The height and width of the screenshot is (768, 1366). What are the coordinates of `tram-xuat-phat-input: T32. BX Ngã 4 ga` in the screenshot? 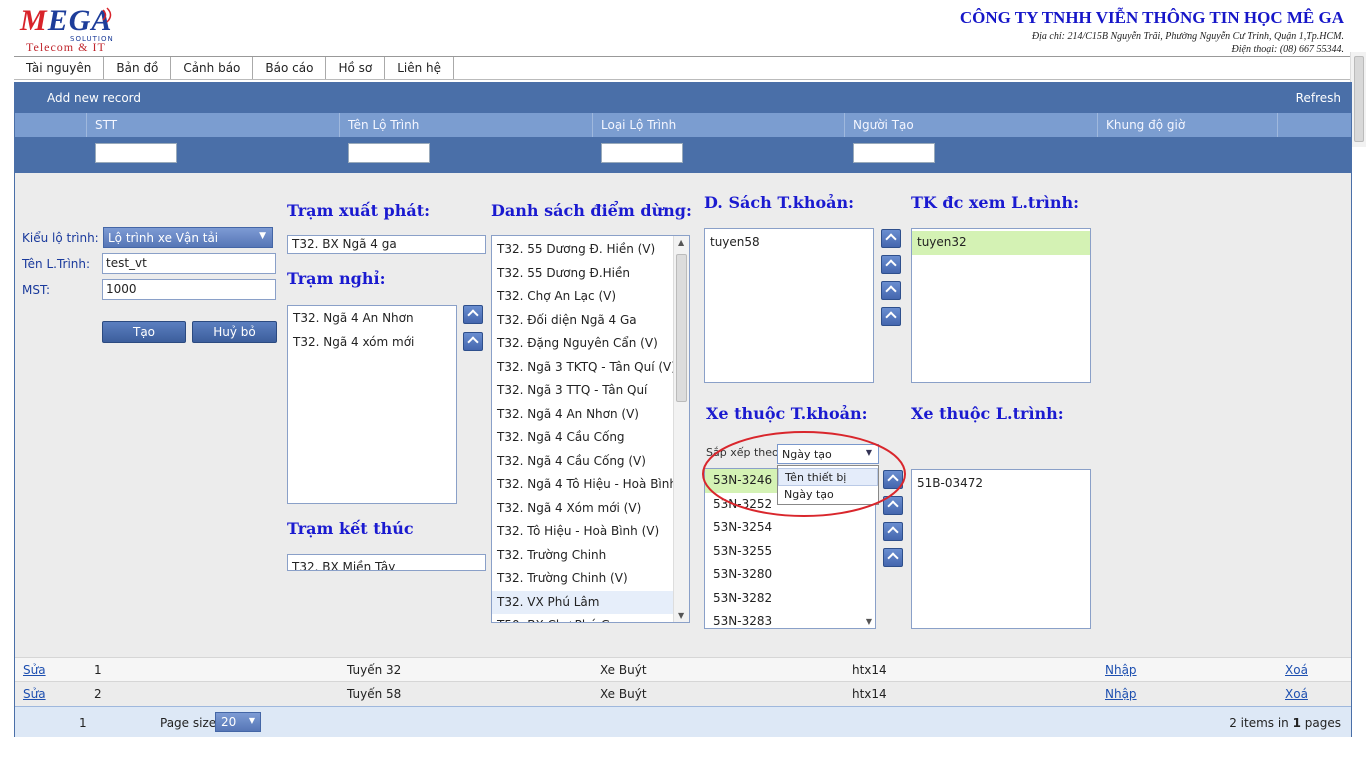 It's located at (386, 244).